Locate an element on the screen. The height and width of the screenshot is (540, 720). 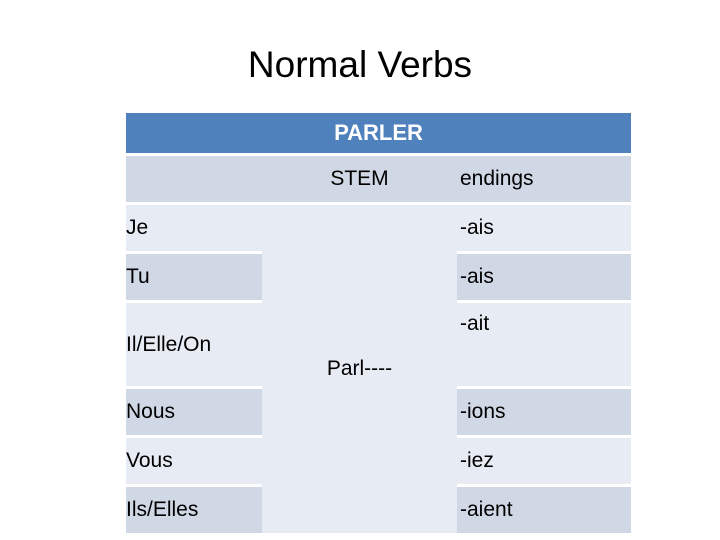
pronoun-cell: Ils/Elles is located at coordinates (192, 510).